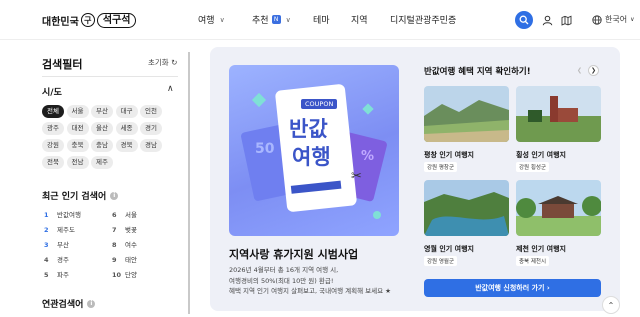 The width and height of the screenshot is (640, 317). I want to click on nav-theme-label: 테마, so click(321, 21).